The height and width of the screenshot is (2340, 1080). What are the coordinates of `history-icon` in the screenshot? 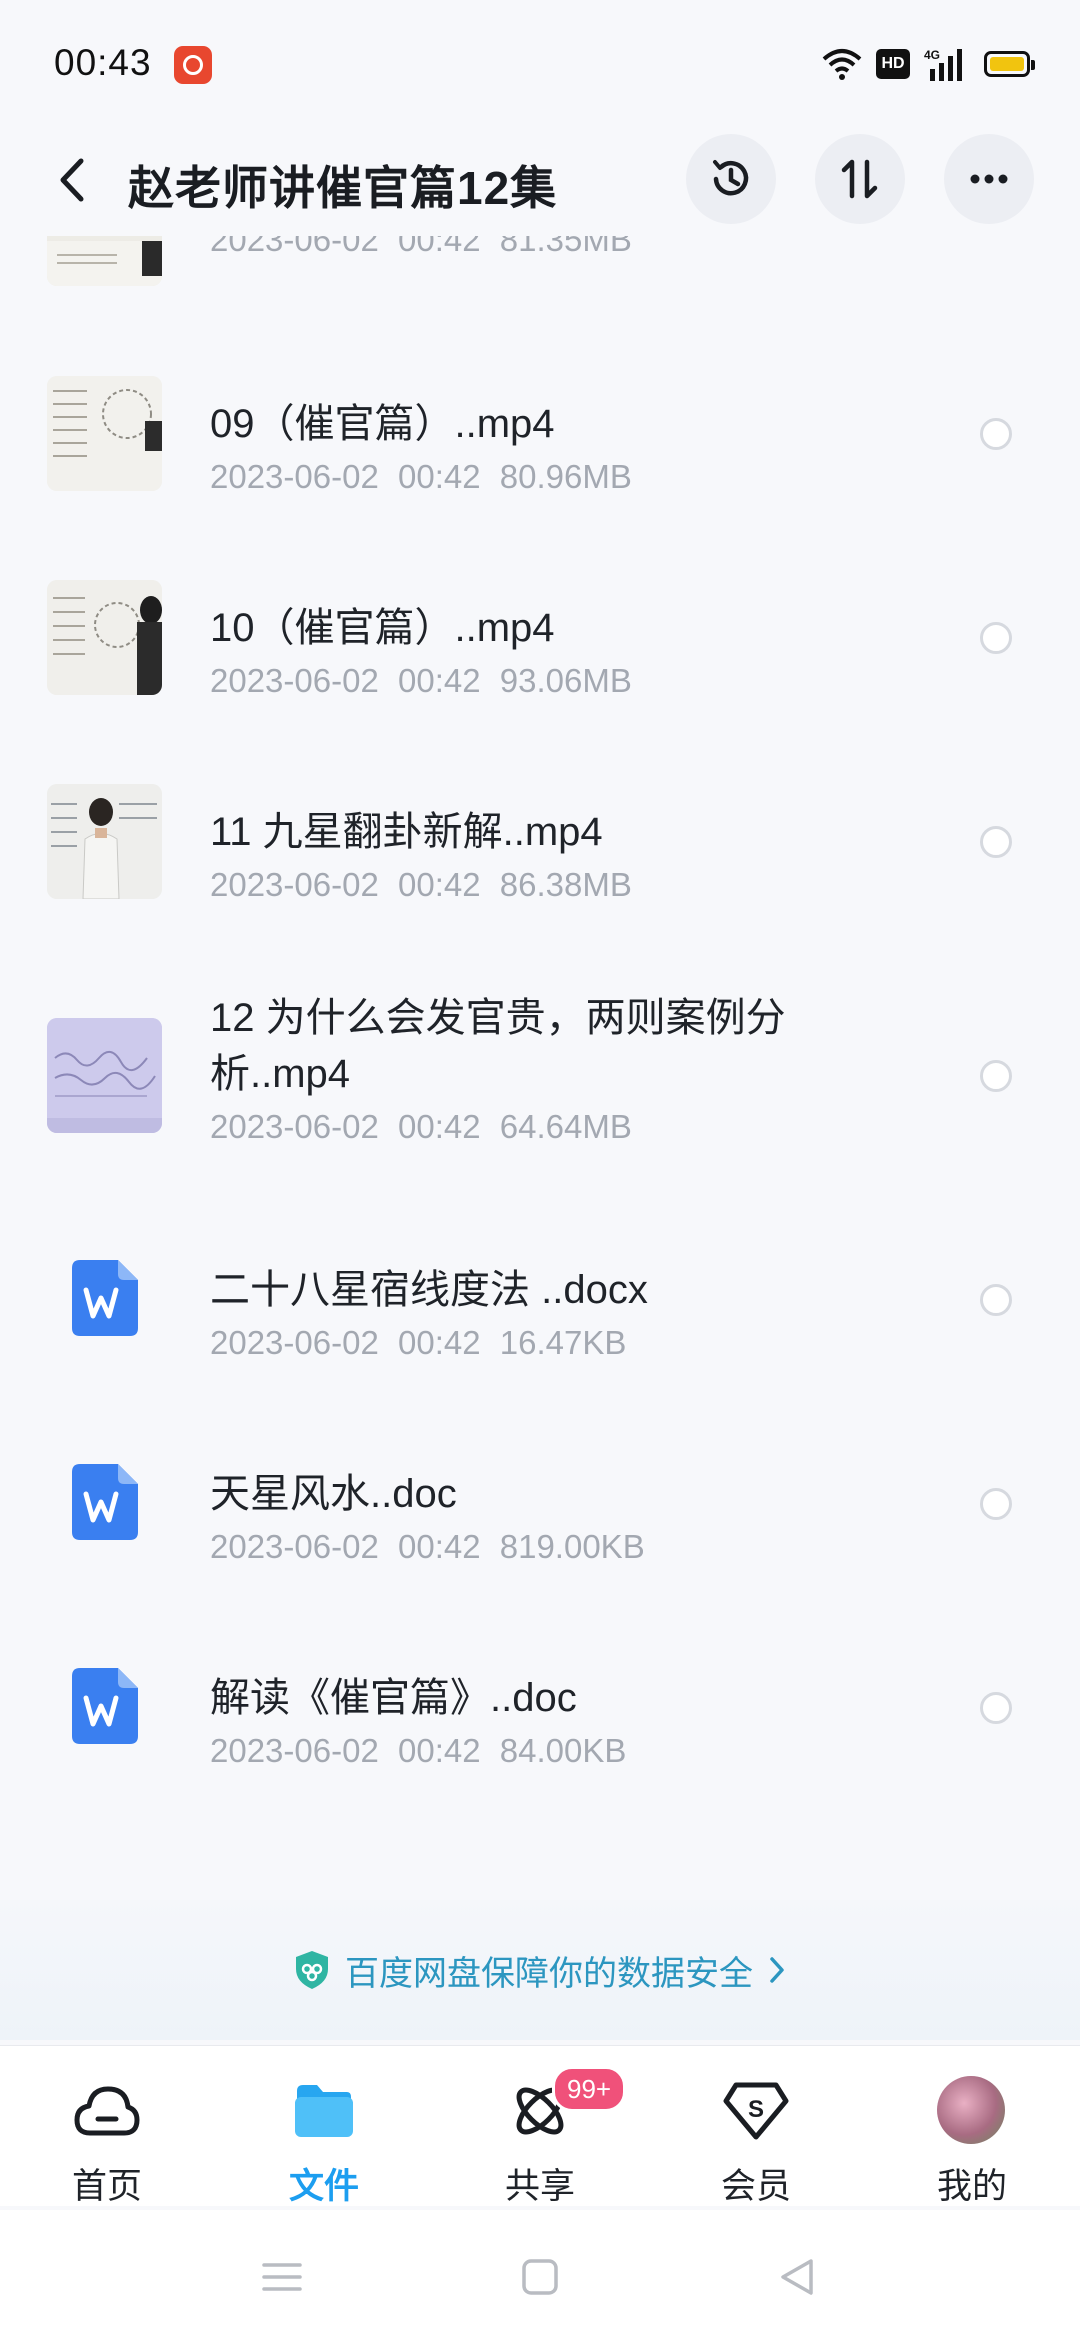 It's located at (731, 178).